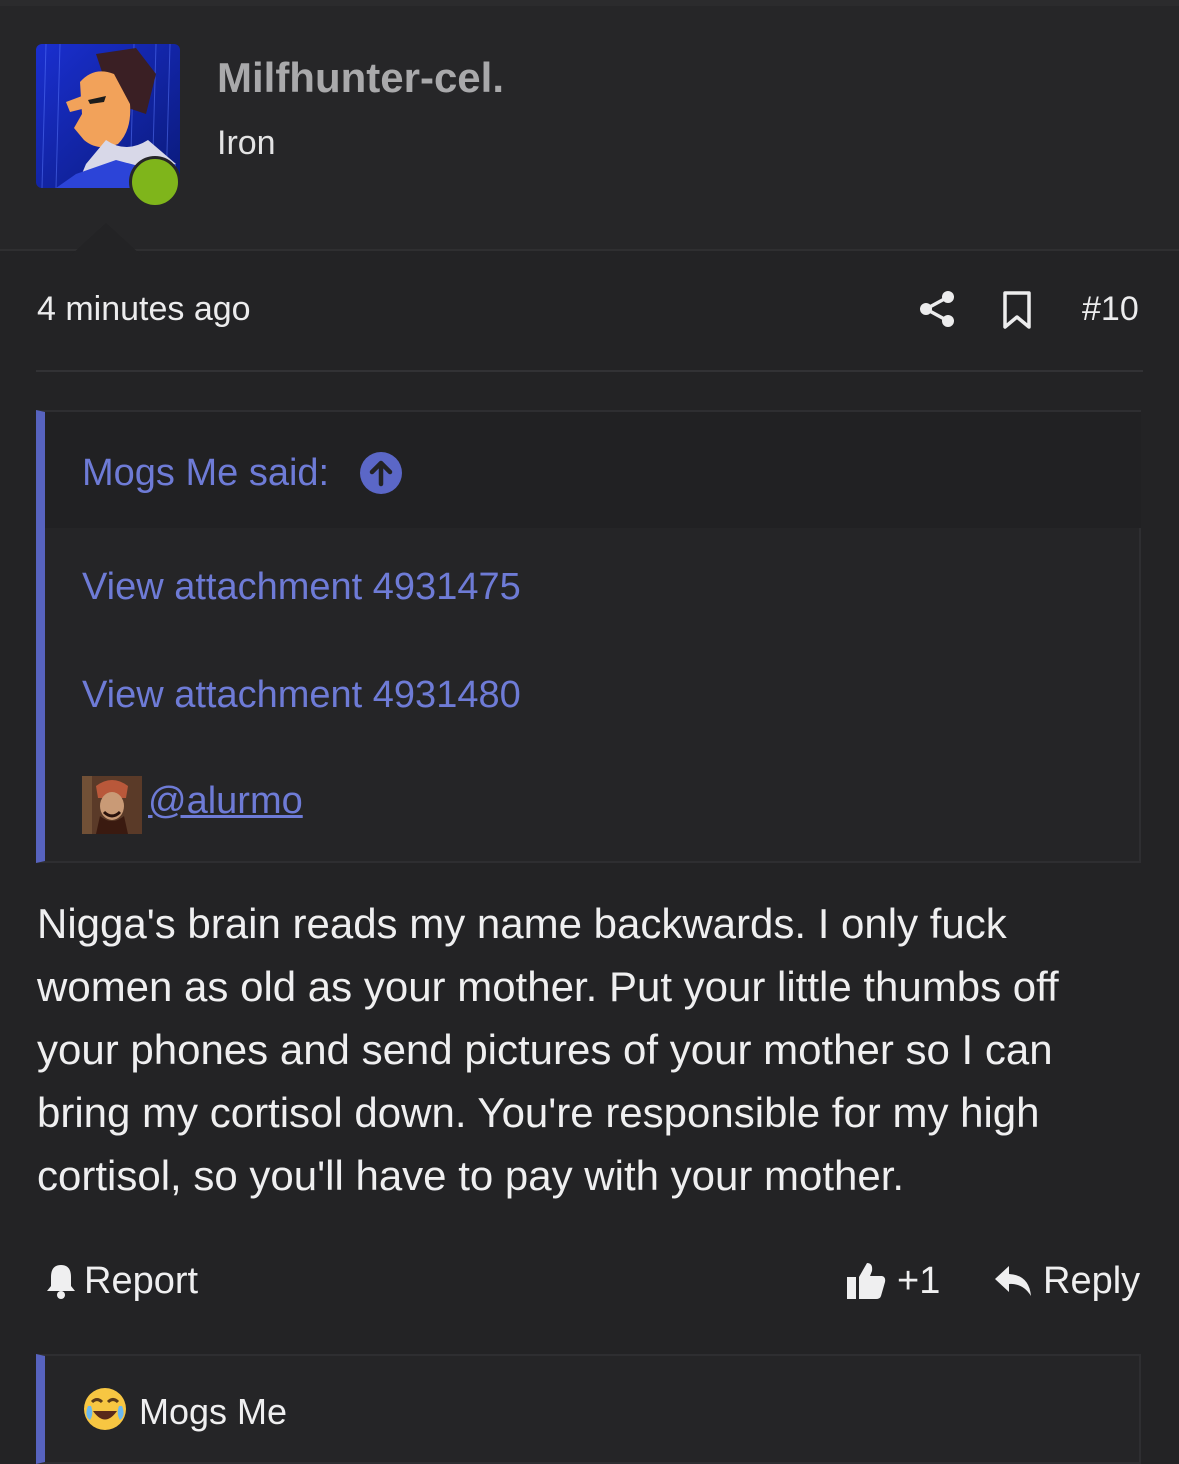 This screenshot has height=1464, width=1179. Describe the element at coordinates (105, 1409) in the screenshot. I see `crying-laughing-icon` at that location.